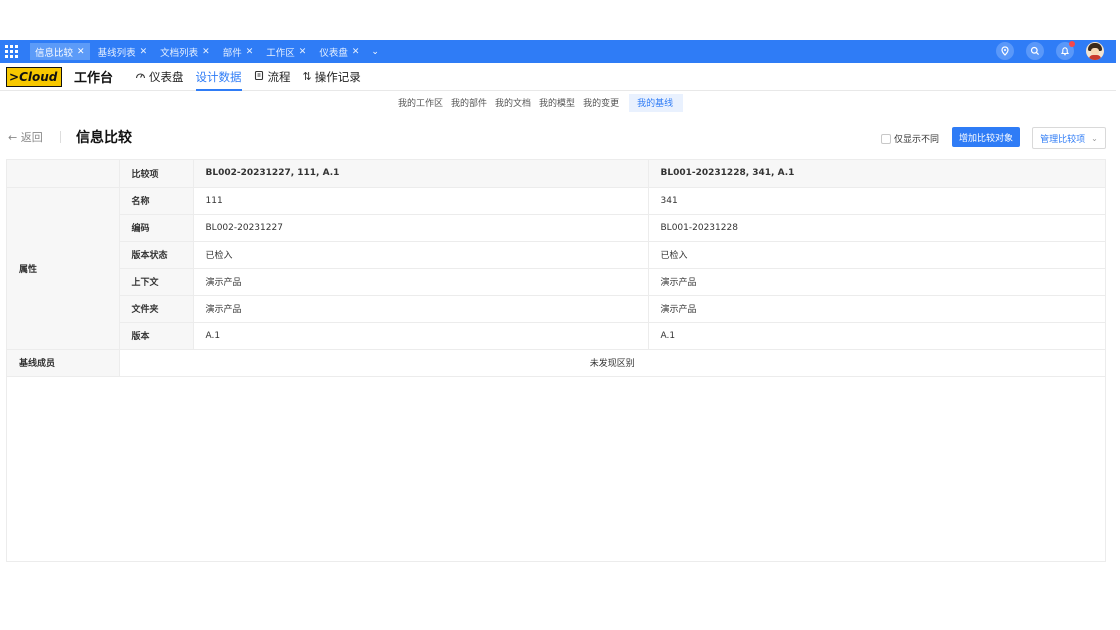 The image size is (1120, 630). What do you see at coordinates (561, 103) in the screenshot?
I see `subtab-my-models: 我的模型` at bounding box center [561, 103].